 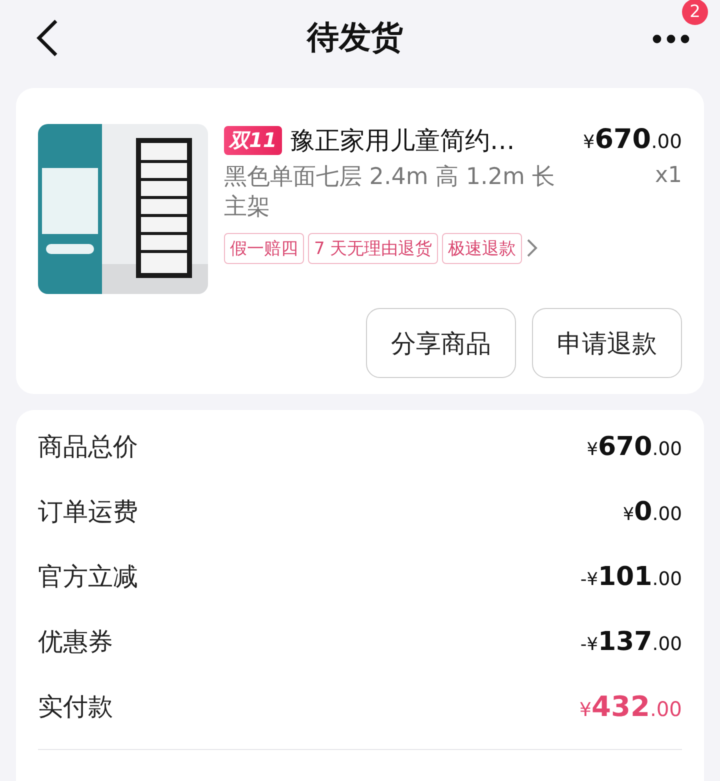 What do you see at coordinates (47, 38) in the screenshot?
I see `back-icon` at bounding box center [47, 38].